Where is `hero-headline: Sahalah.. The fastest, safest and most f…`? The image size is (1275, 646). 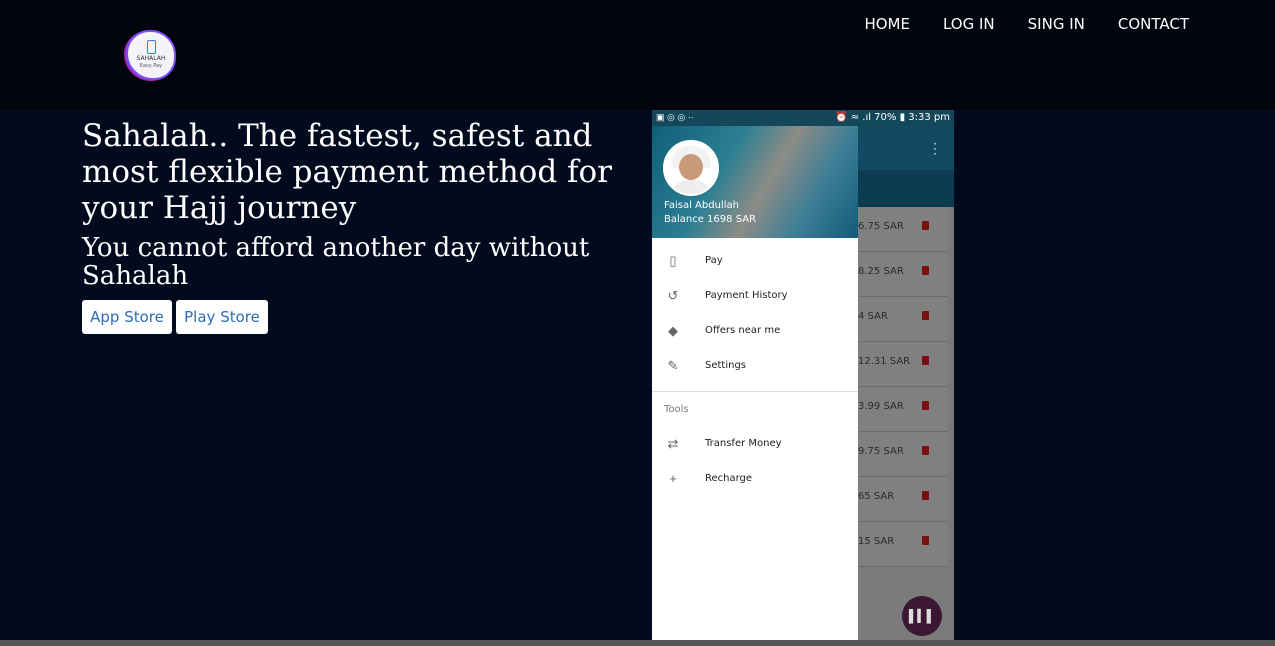 hero-headline: Sahalah.. The fastest, safest and most f… is located at coordinates (347, 172).